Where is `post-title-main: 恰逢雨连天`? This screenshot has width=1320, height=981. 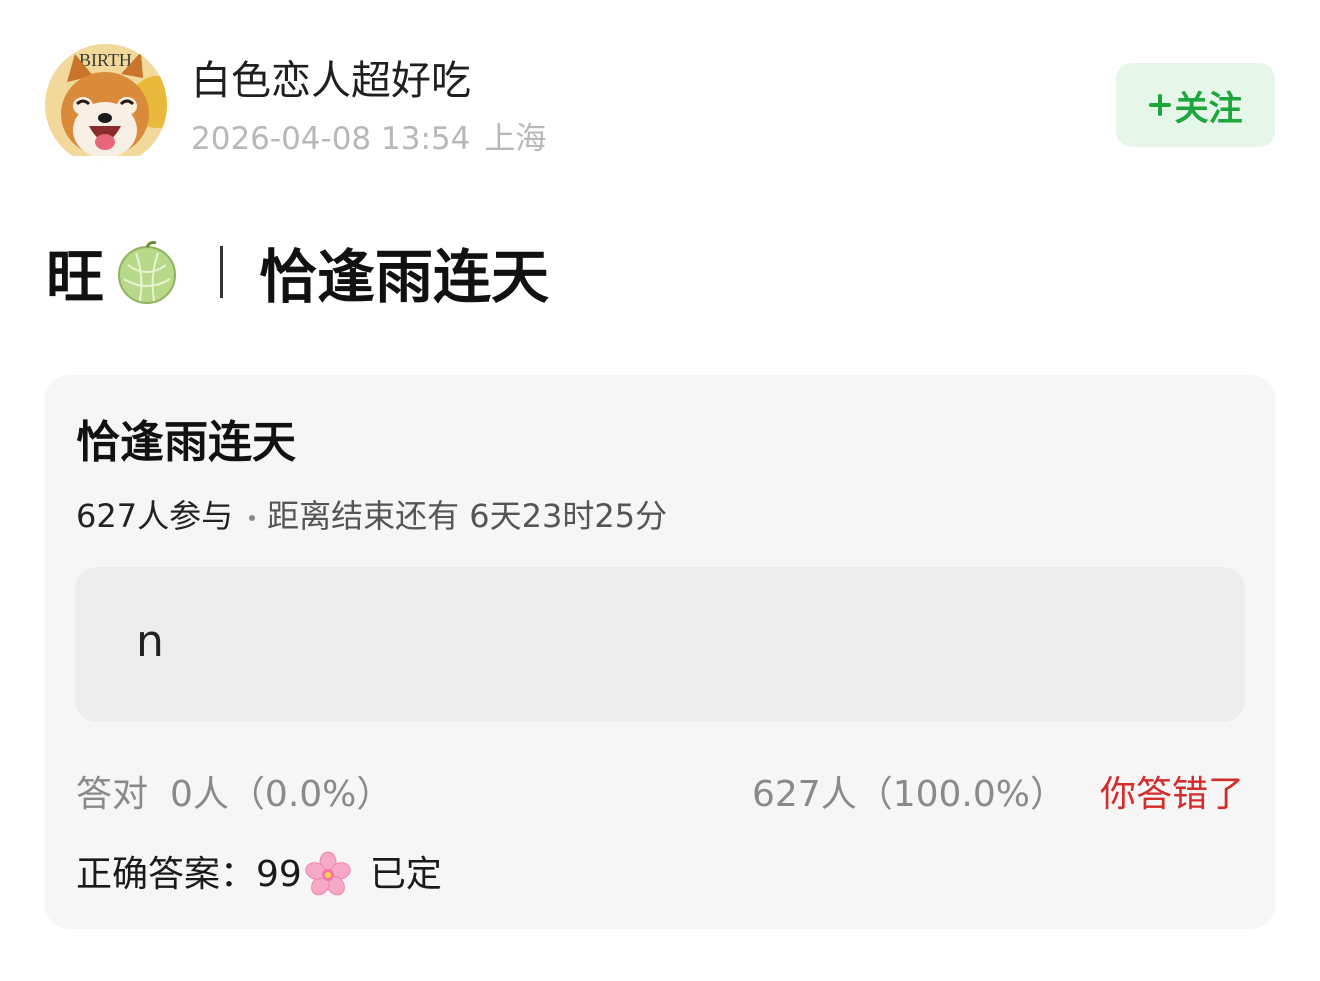
post-title-main: 恰逢雨连天 is located at coordinates (404, 277).